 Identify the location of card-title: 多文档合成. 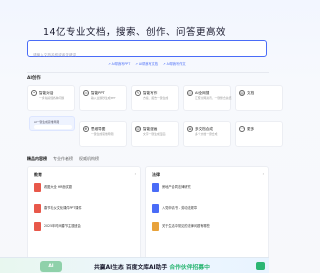
(204, 128).